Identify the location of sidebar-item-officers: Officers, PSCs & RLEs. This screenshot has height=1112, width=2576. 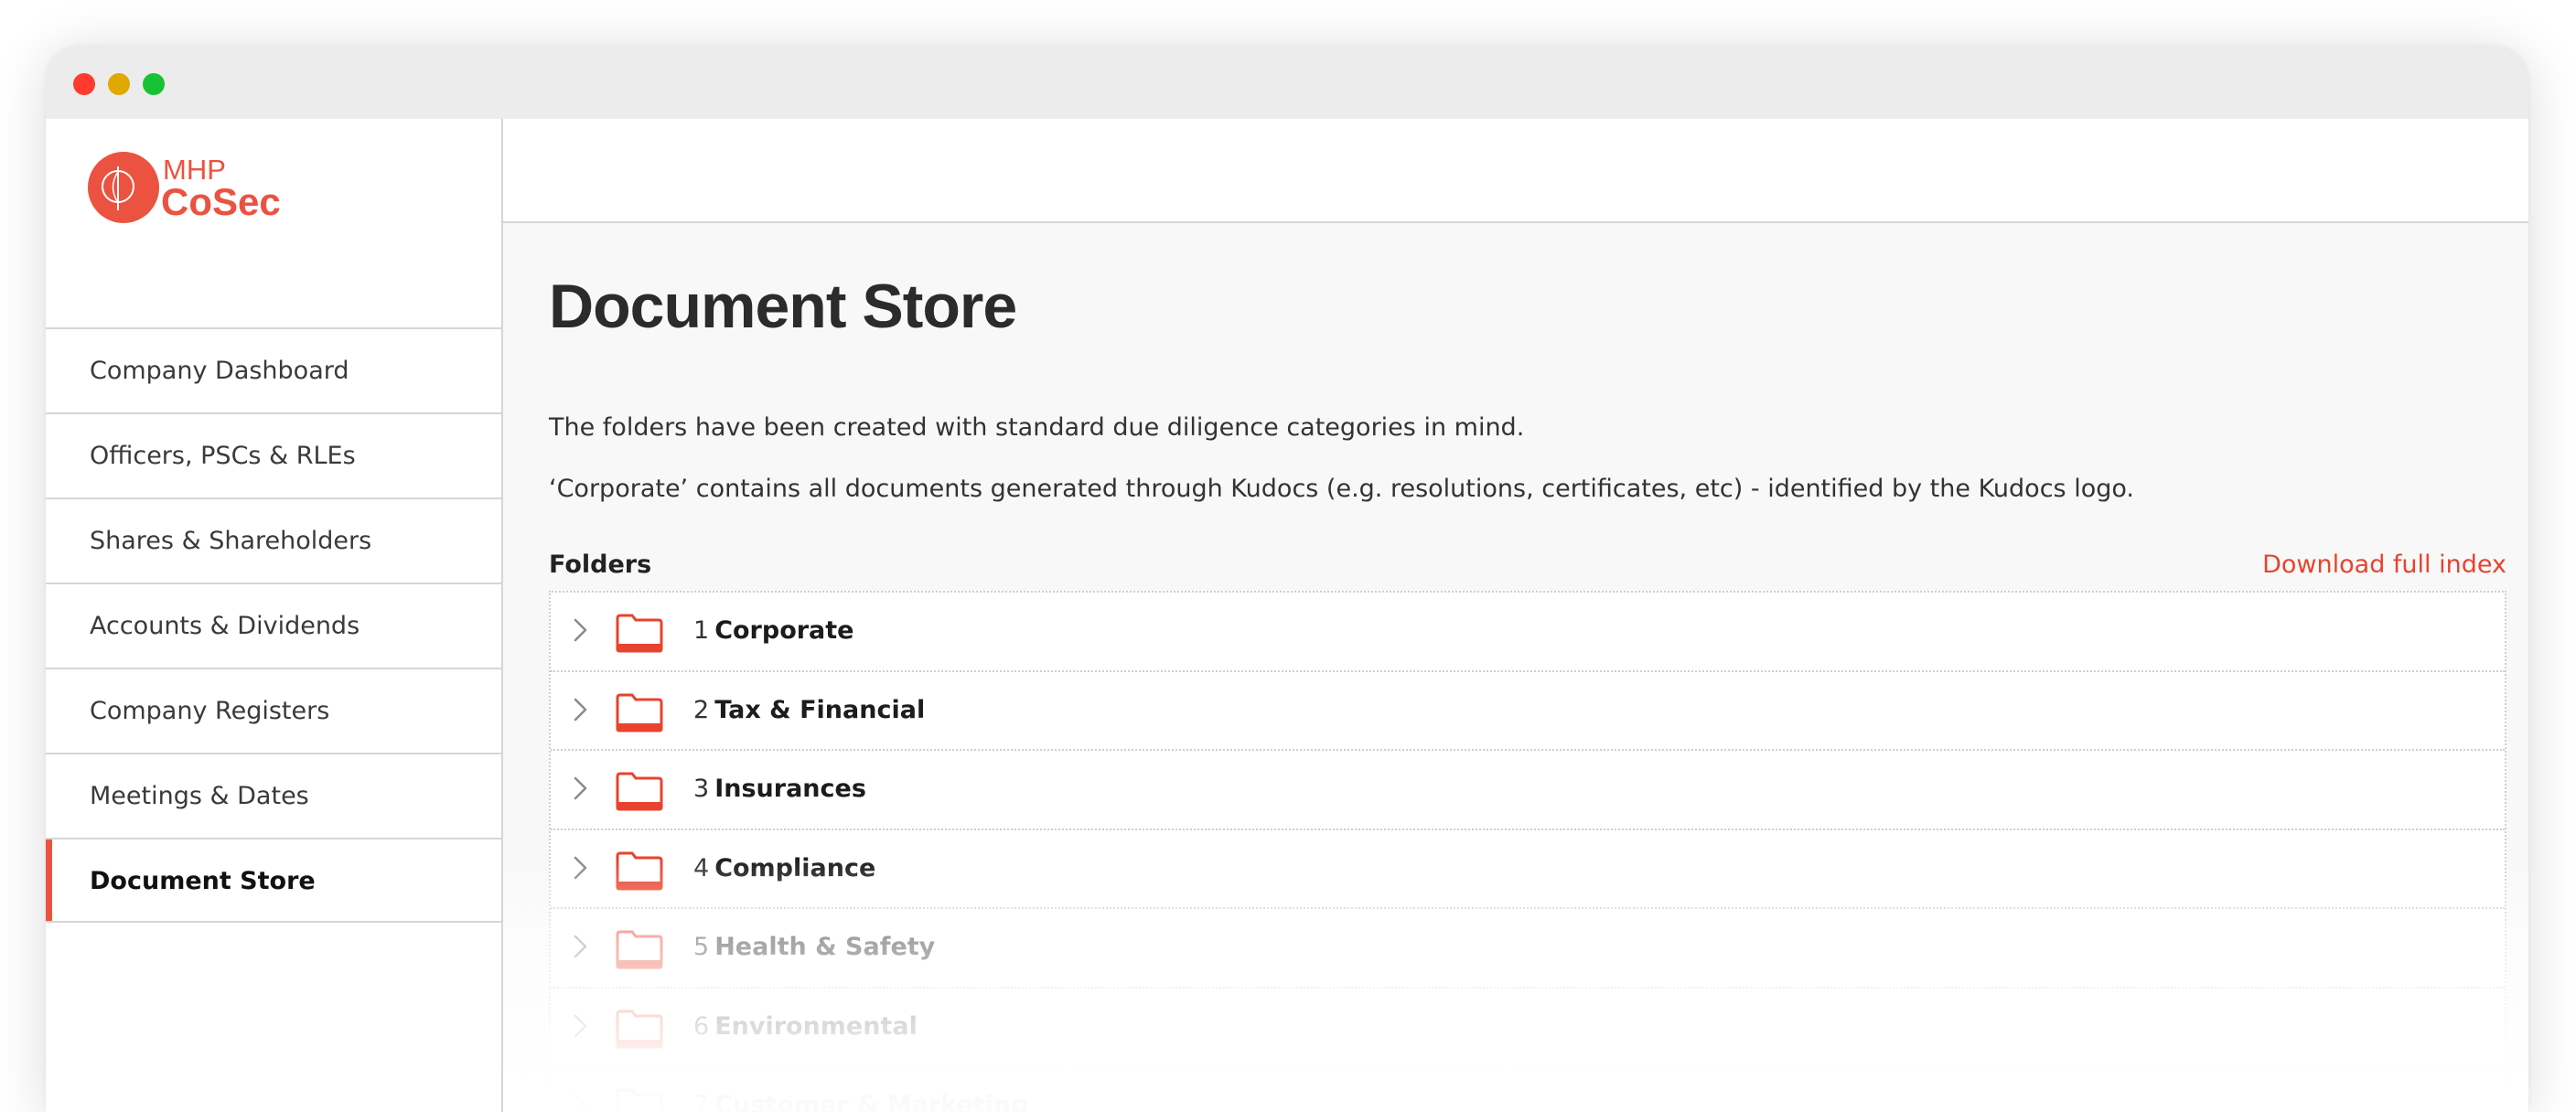
(273, 455).